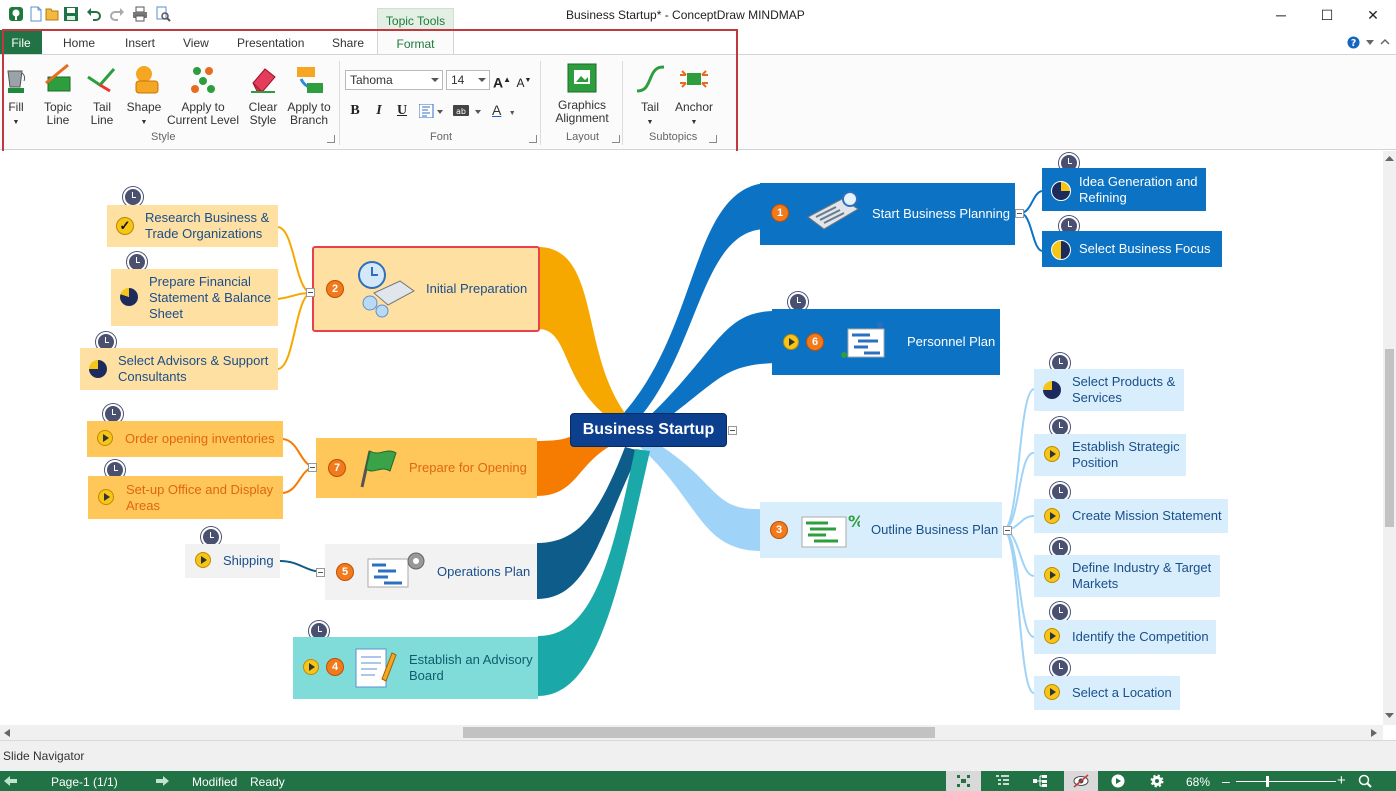 The image size is (1396, 791). Describe the element at coordinates (394, 80) in the screenshot. I see `font-family-select: Tahoma` at that location.